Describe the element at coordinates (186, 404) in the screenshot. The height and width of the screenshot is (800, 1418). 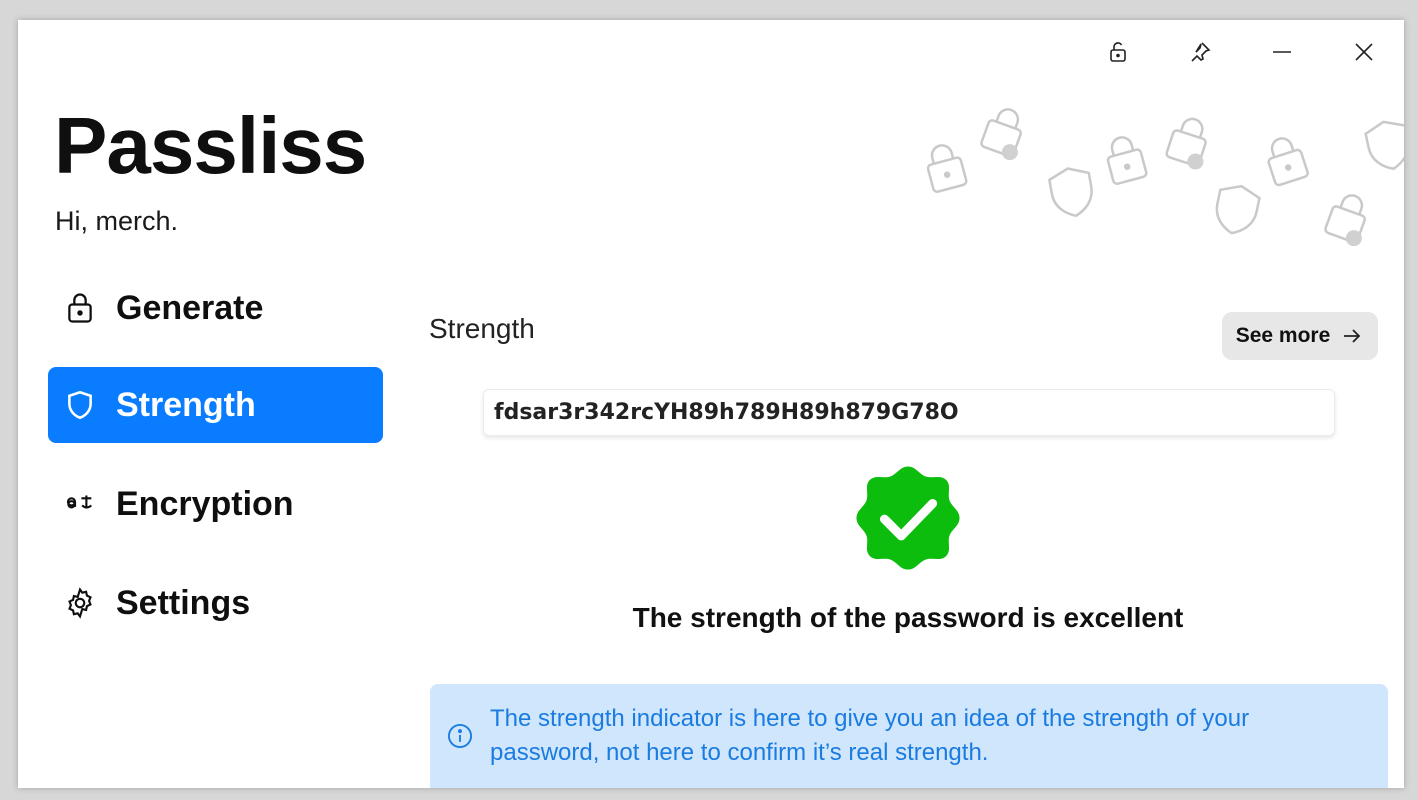
I see `sidebar-item-label: Strength` at that location.